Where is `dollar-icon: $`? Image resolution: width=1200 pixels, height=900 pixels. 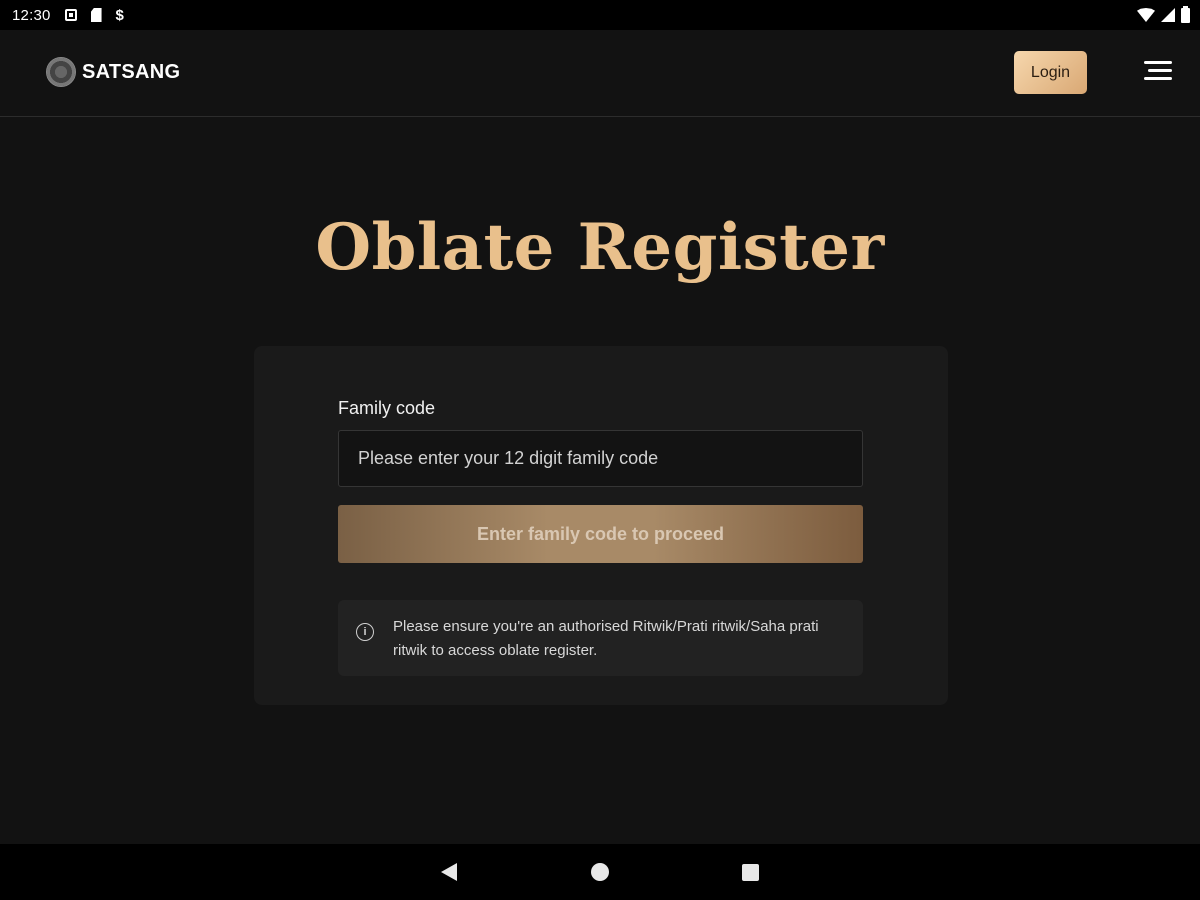
dollar-icon: $ is located at coordinates (119, 15).